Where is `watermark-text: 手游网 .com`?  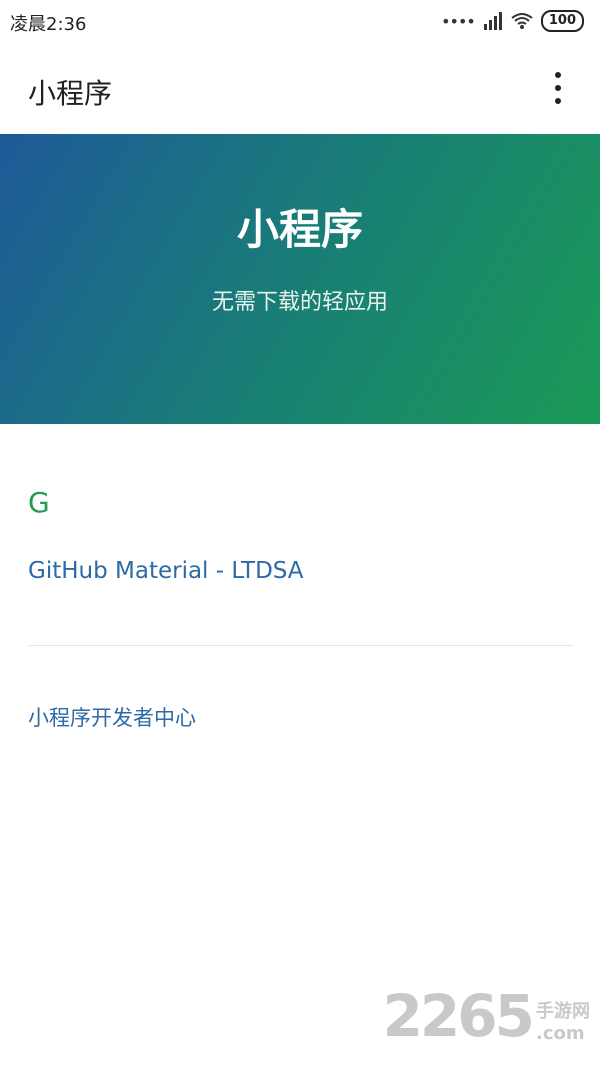
watermark-text: 手游网 .com is located at coordinates (563, 1022).